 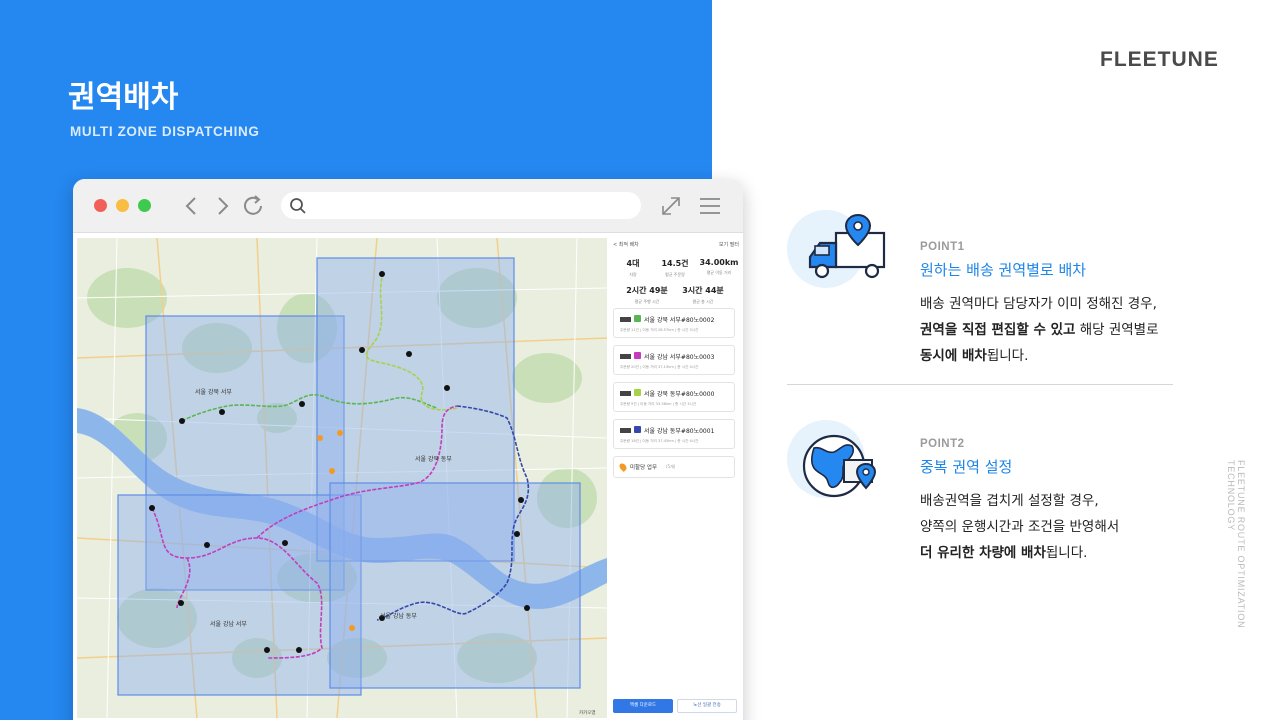 What do you see at coordinates (647, 295) in the screenshot?
I see `stat-drive-time: 2시간 49분 평균 주행 시간` at bounding box center [647, 295].